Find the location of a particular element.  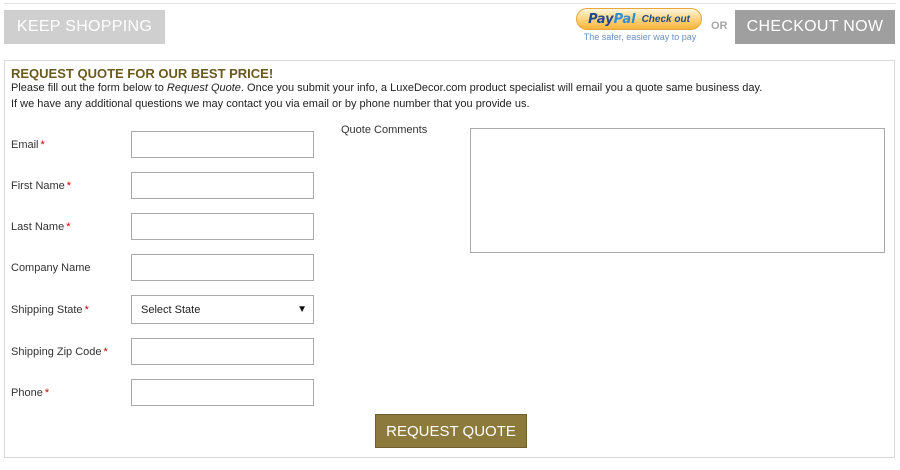

company-name-label-text: Company Name is located at coordinates (51, 268).